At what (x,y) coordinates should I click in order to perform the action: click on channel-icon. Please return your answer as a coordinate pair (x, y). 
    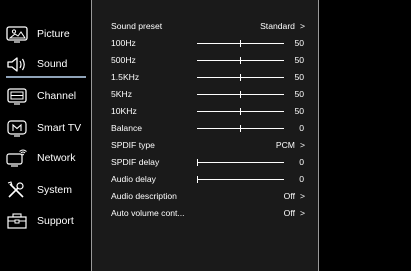
    Looking at the image, I should click on (17, 96).